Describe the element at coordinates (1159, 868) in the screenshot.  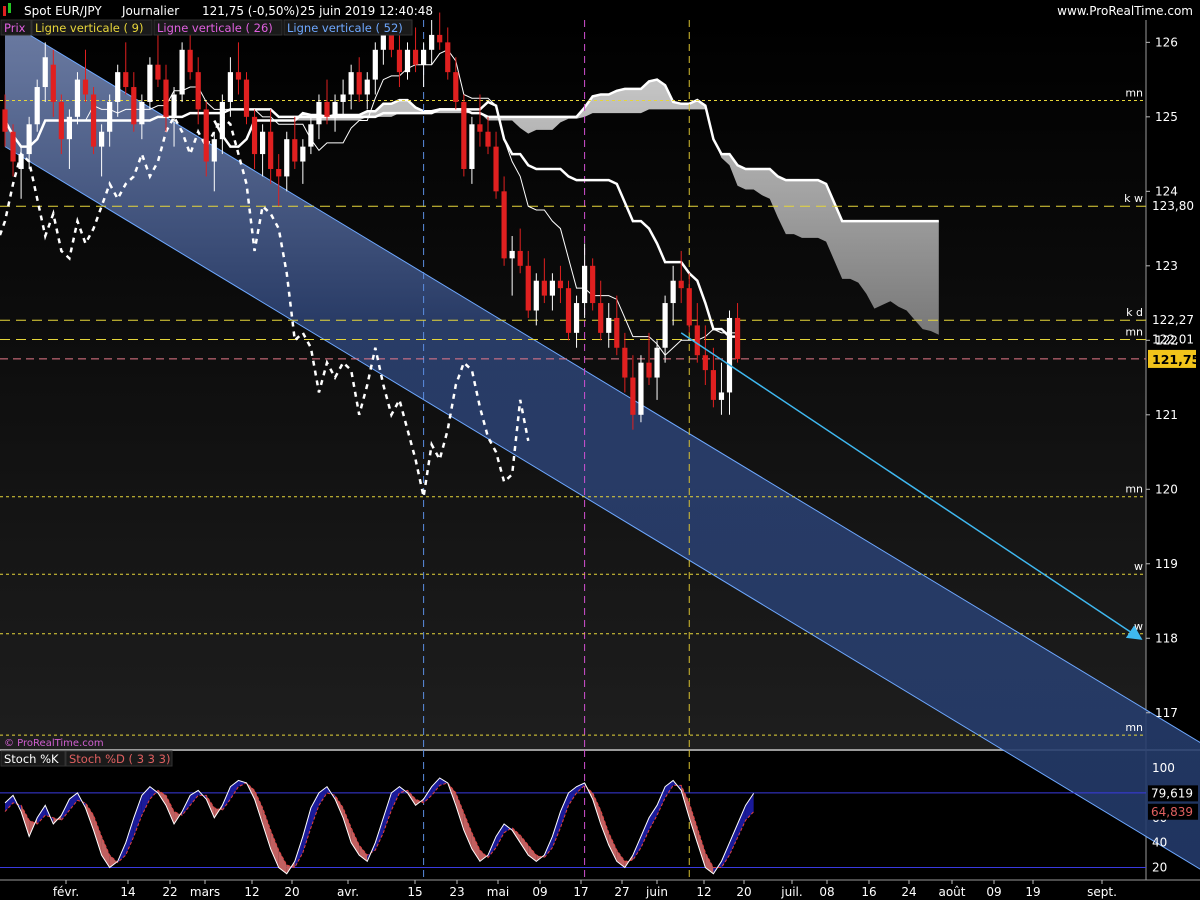
I see `stoch-tick-label: 20` at that location.